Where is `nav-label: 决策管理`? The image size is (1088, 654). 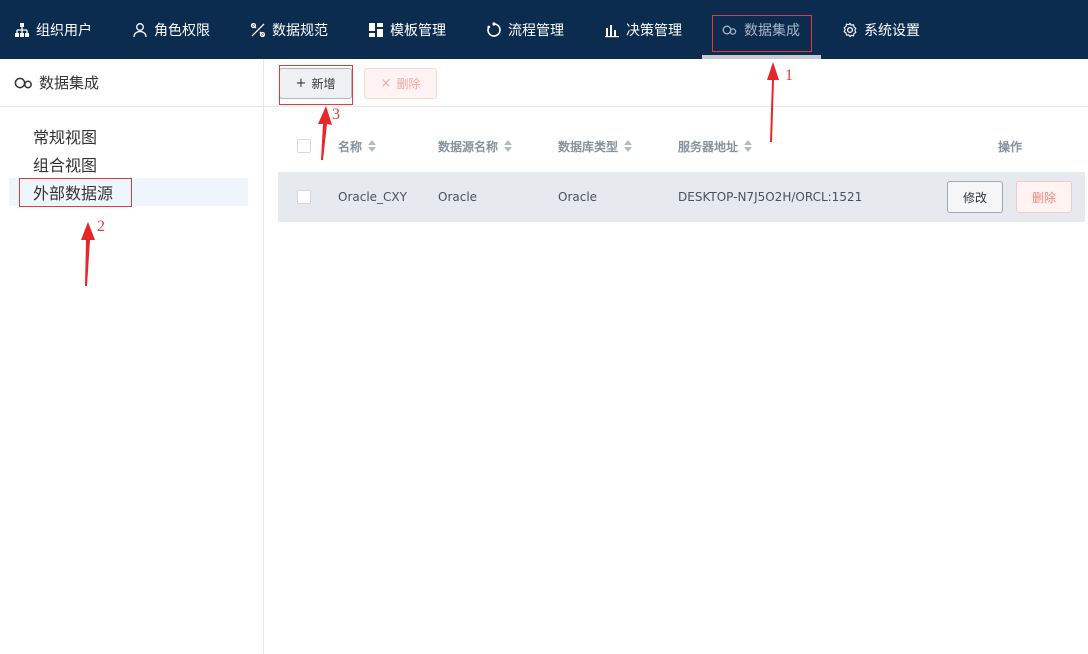
nav-label: 决策管理 is located at coordinates (654, 30).